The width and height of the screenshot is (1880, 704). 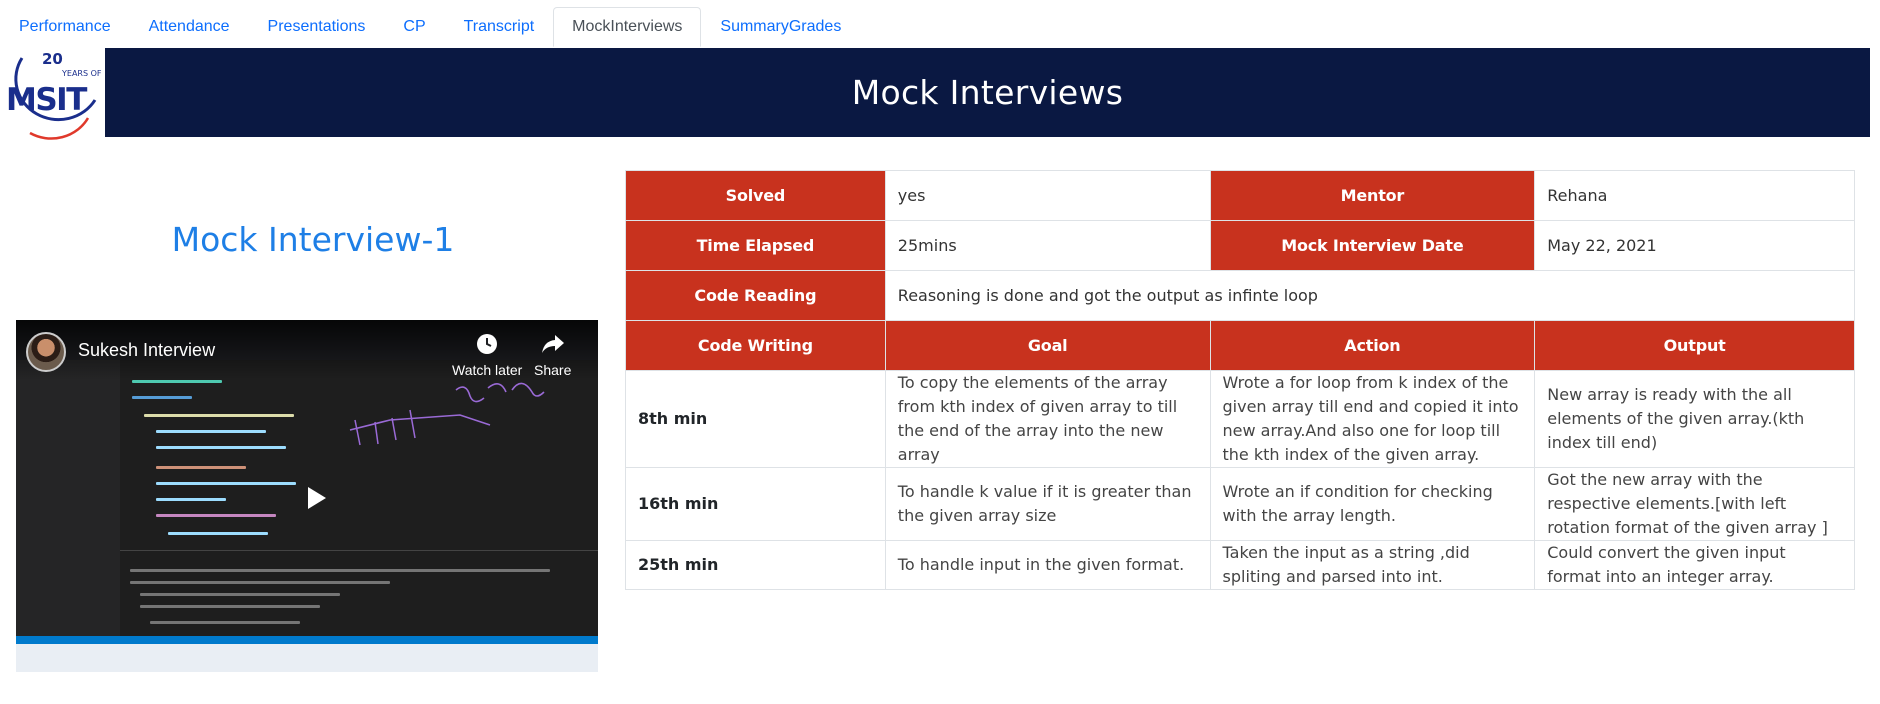 What do you see at coordinates (81, 73) in the screenshot?
I see `logo-years-label: YEARS OF` at bounding box center [81, 73].